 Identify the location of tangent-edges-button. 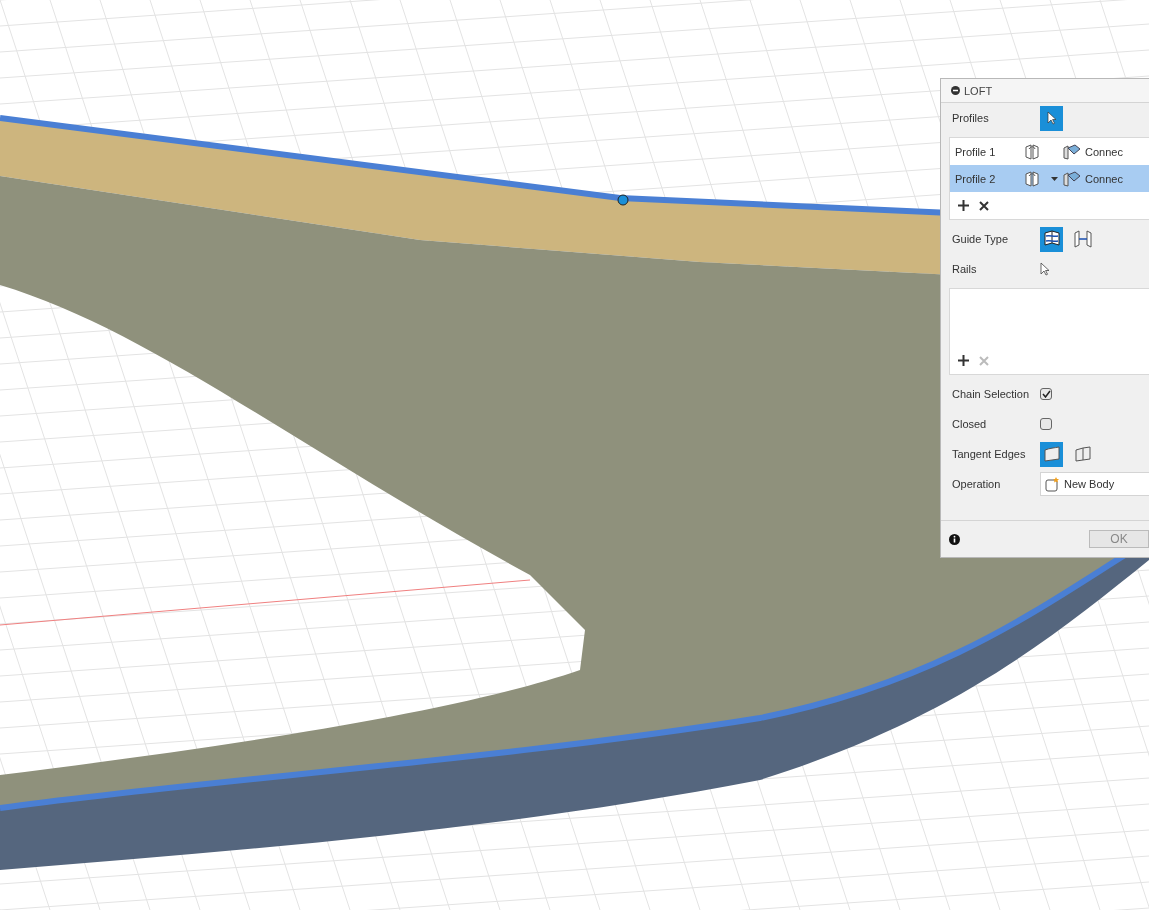
(1051, 454).